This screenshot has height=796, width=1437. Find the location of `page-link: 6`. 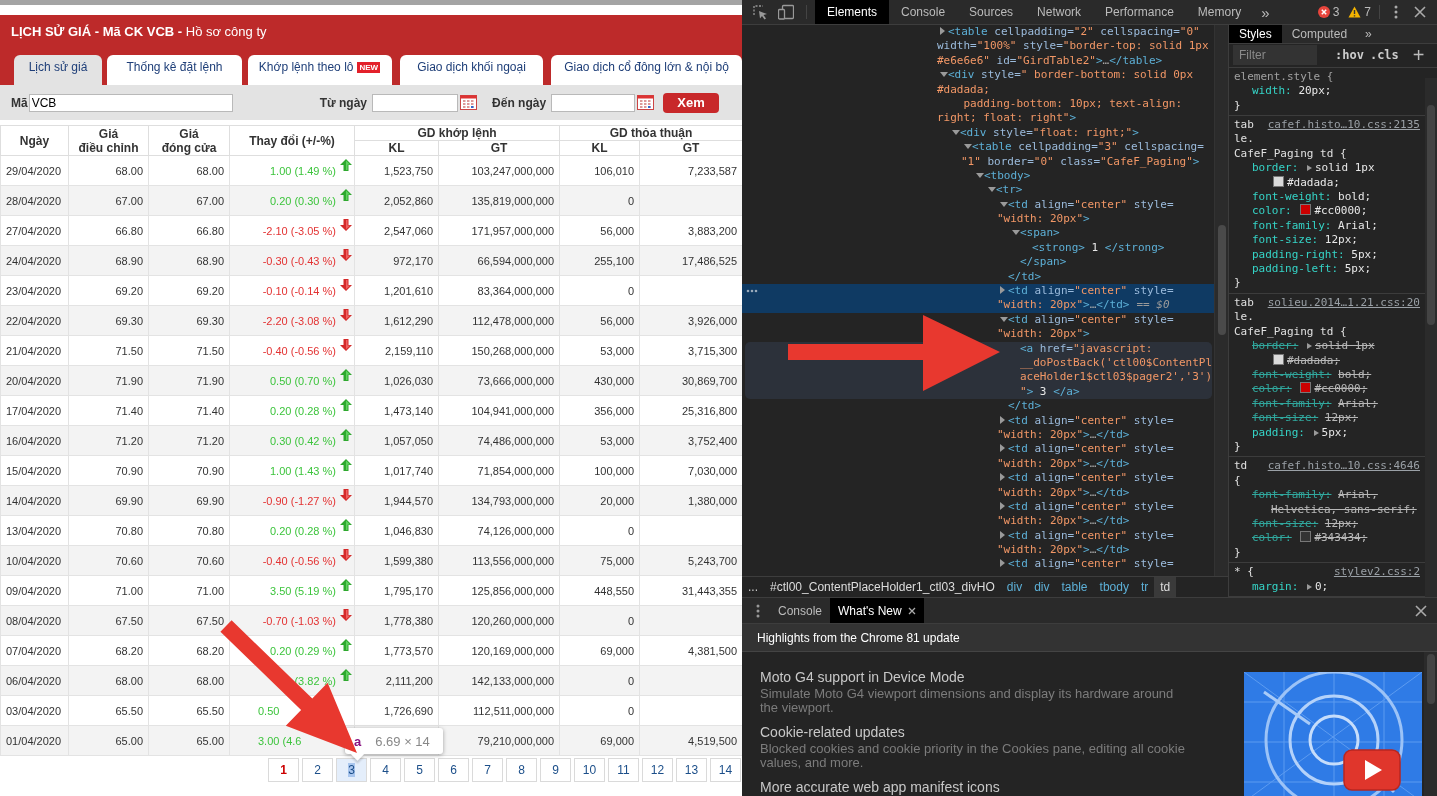

page-link: 6 is located at coordinates (453, 770).